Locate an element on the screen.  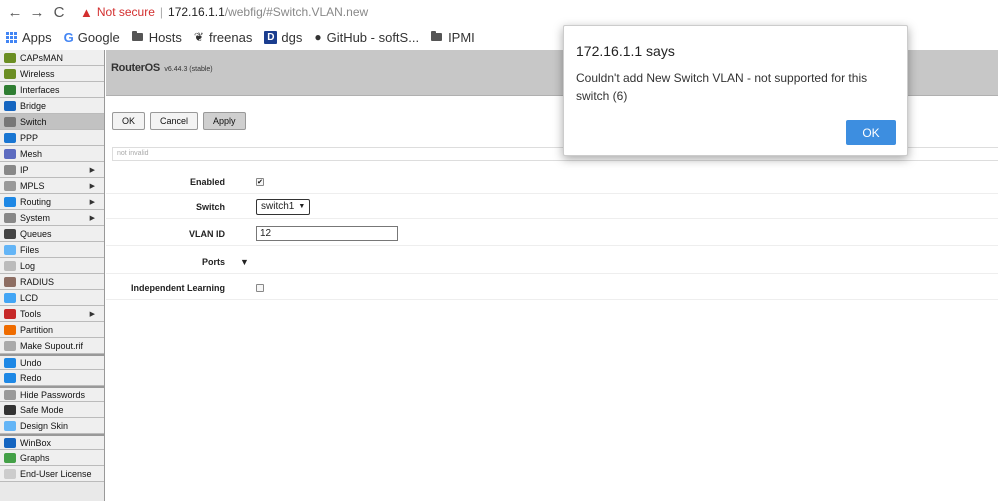
sidebar-item-switch: Switch is located at coordinates (52, 122).